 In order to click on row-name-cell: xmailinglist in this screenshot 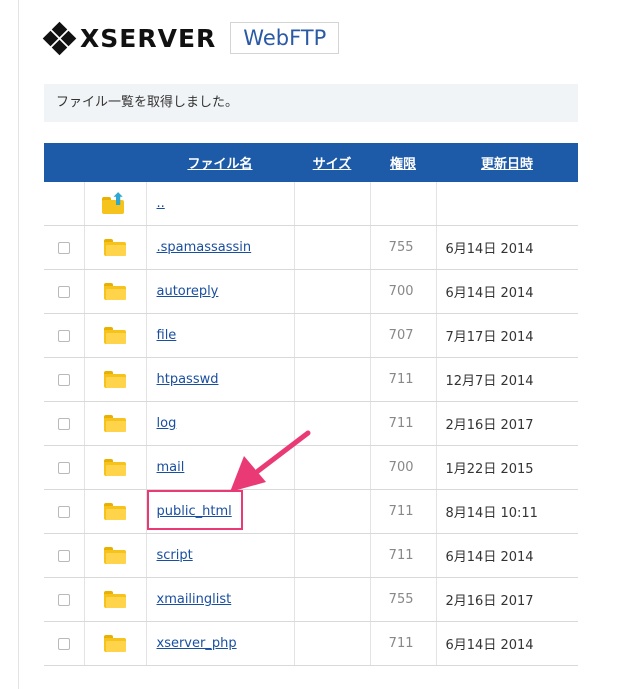, I will do `click(219, 599)`.